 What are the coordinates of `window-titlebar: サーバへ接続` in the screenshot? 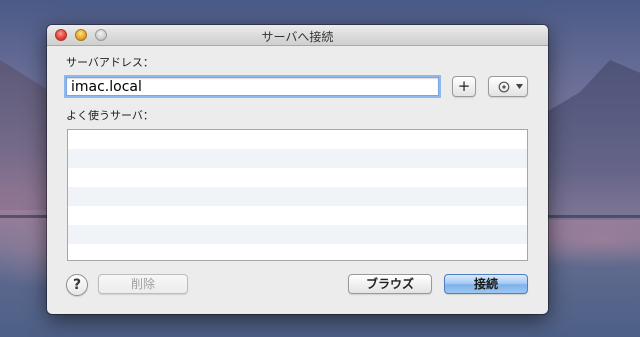 It's located at (297, 35).